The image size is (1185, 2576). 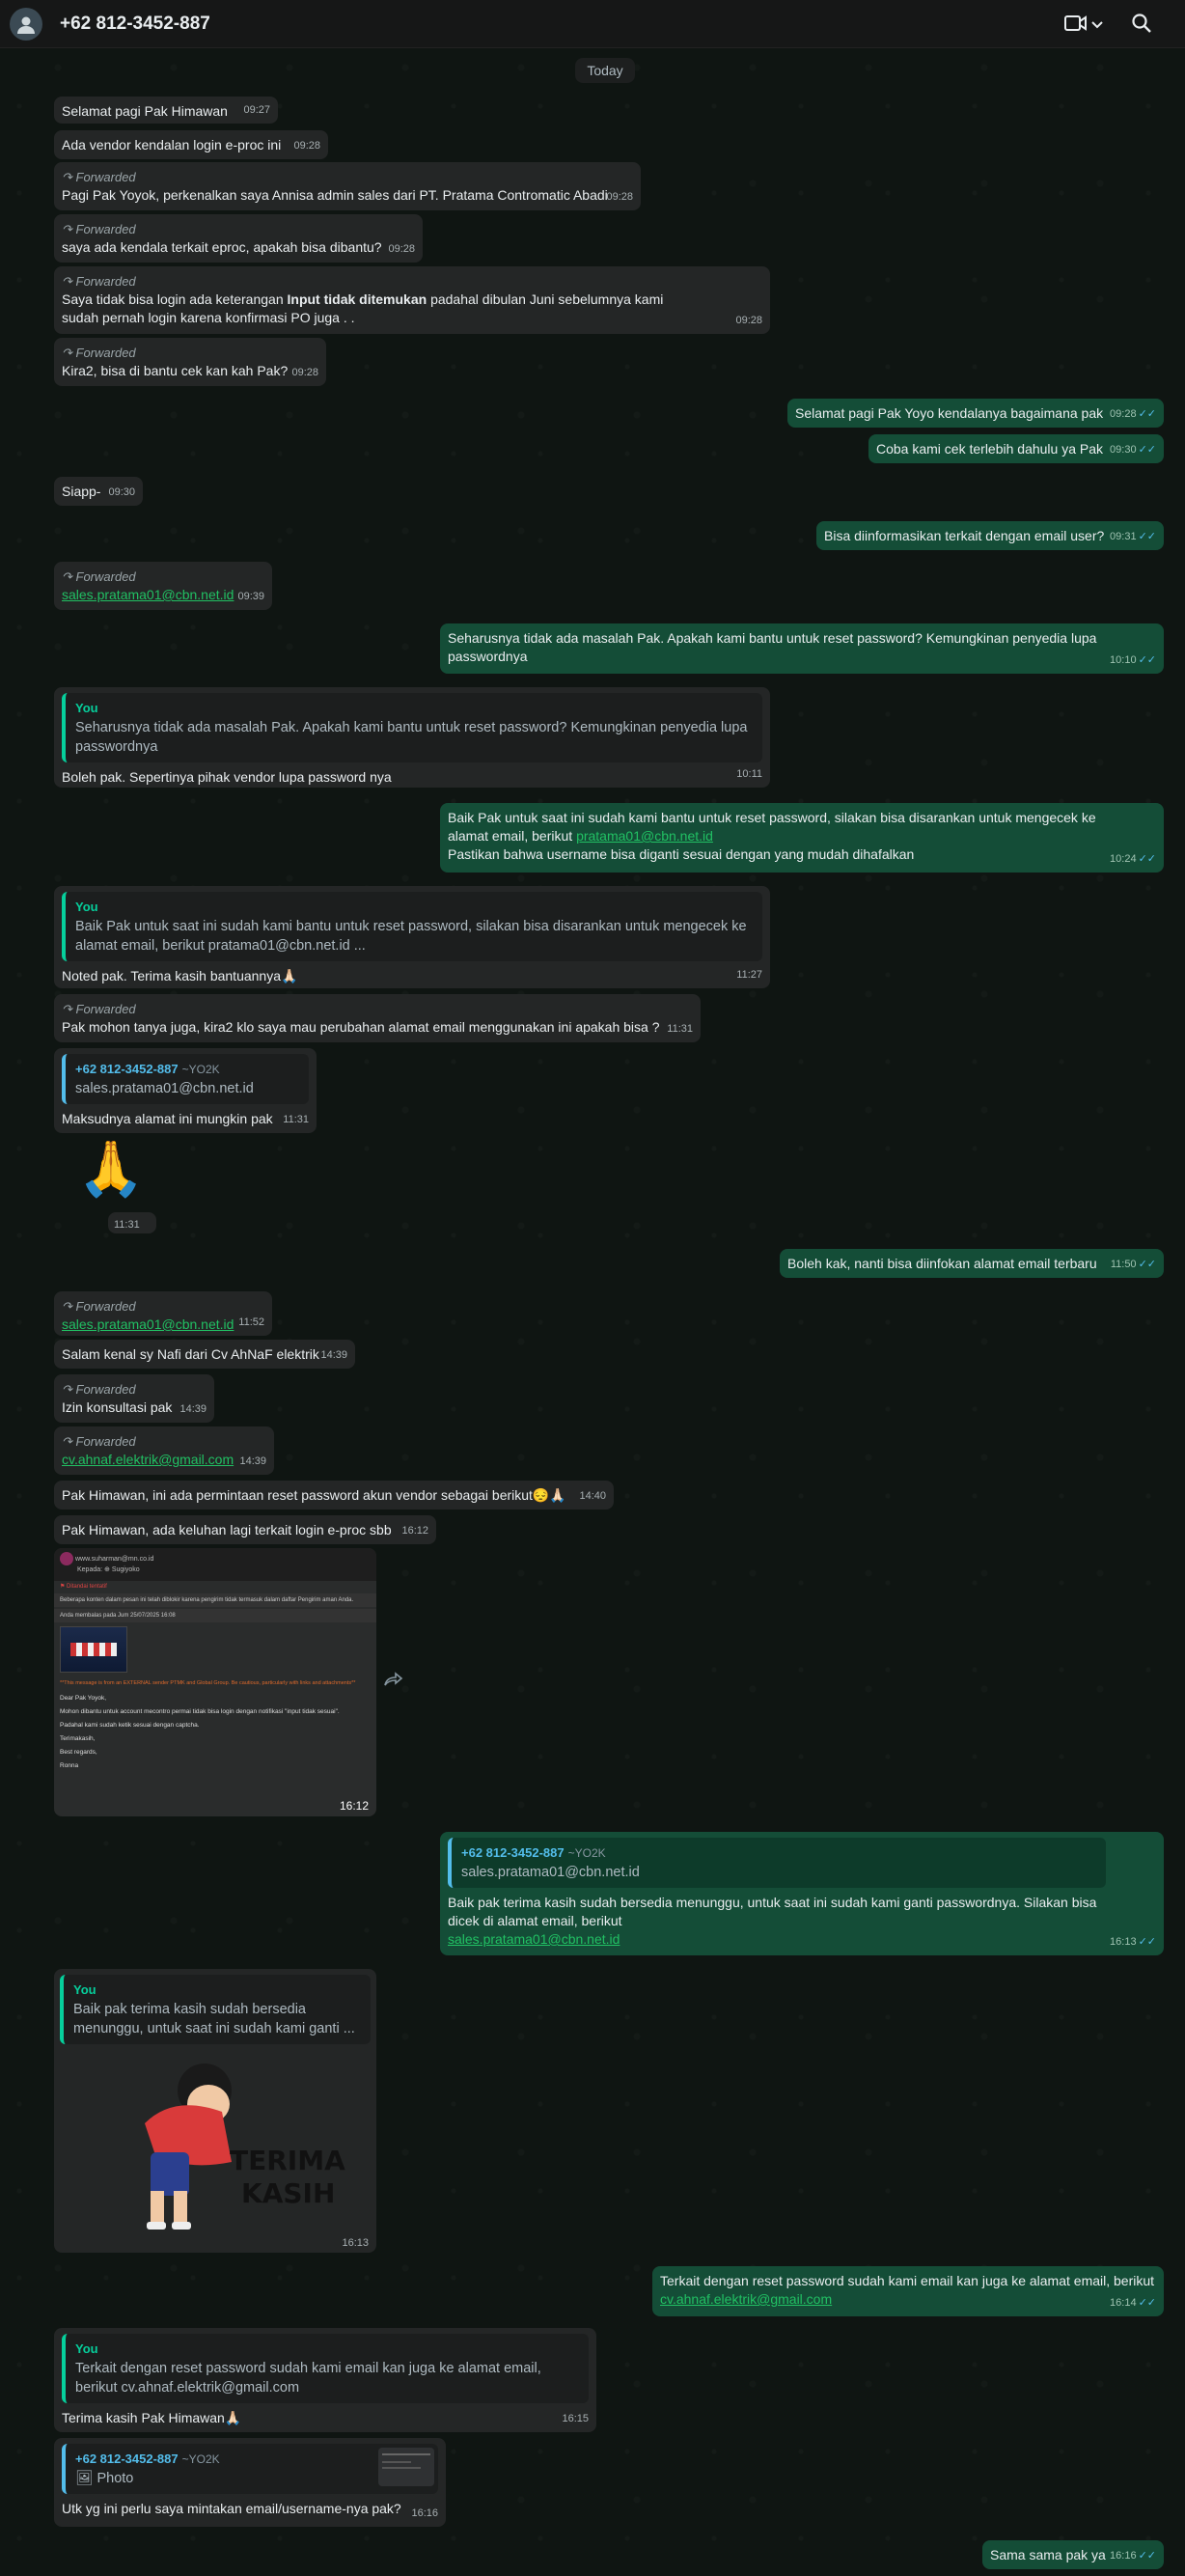 What do you see at coordinates (26, 24) in the screenshot?
I see `avatar-icon` at bounding box center [26, 24].